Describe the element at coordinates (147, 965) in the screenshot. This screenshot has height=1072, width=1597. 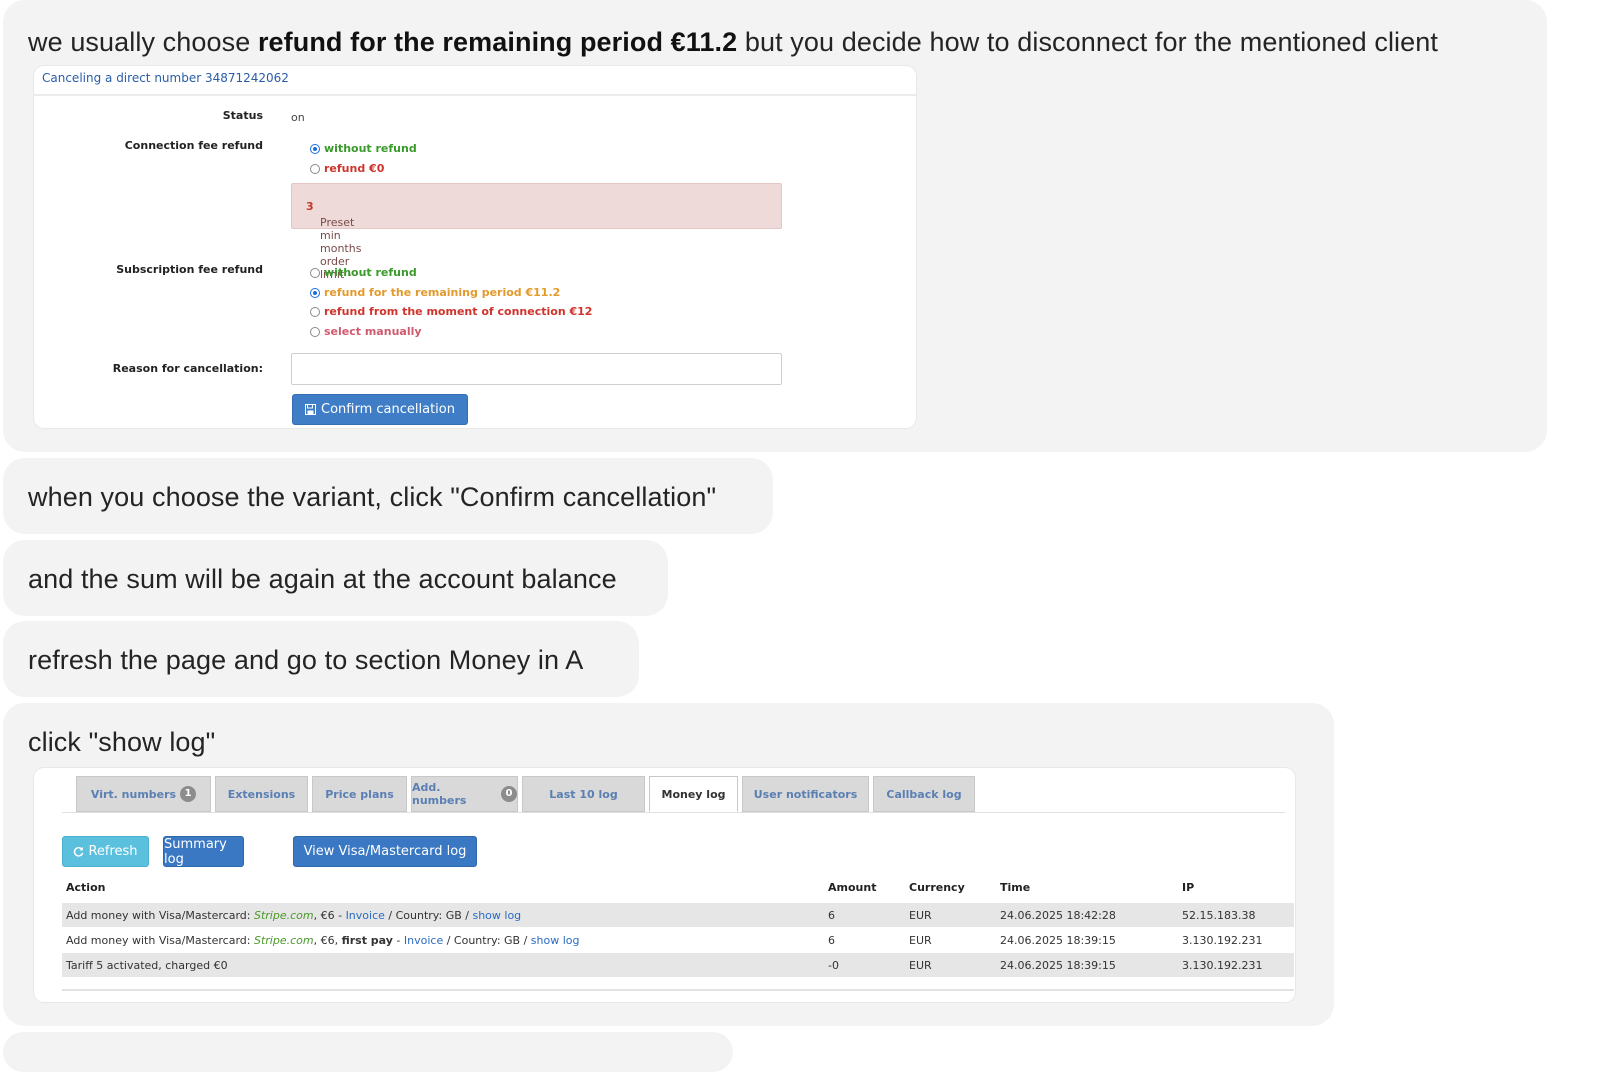
I see `action-cell: Tariff 5 activated, charged €0` at that location.